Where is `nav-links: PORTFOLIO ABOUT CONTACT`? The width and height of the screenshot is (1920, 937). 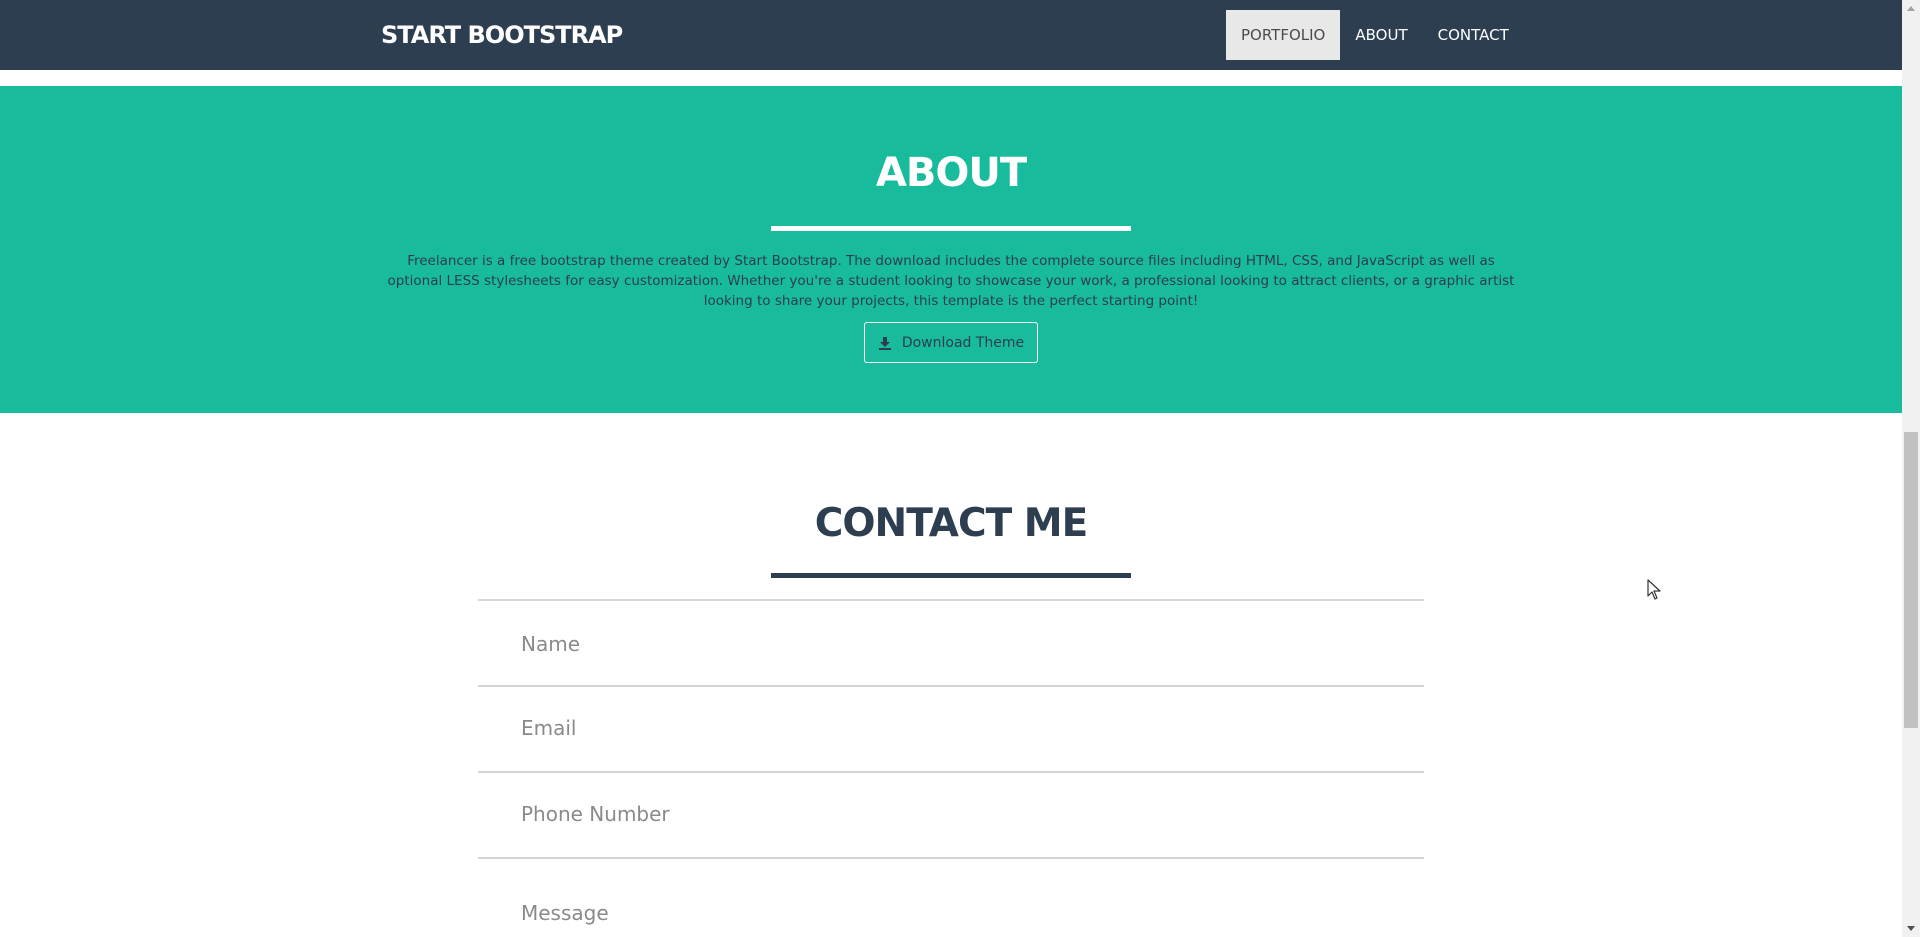 nav-links: PORTFOLIO ABOUT CONTACT is located at coordinates (1375, 35).